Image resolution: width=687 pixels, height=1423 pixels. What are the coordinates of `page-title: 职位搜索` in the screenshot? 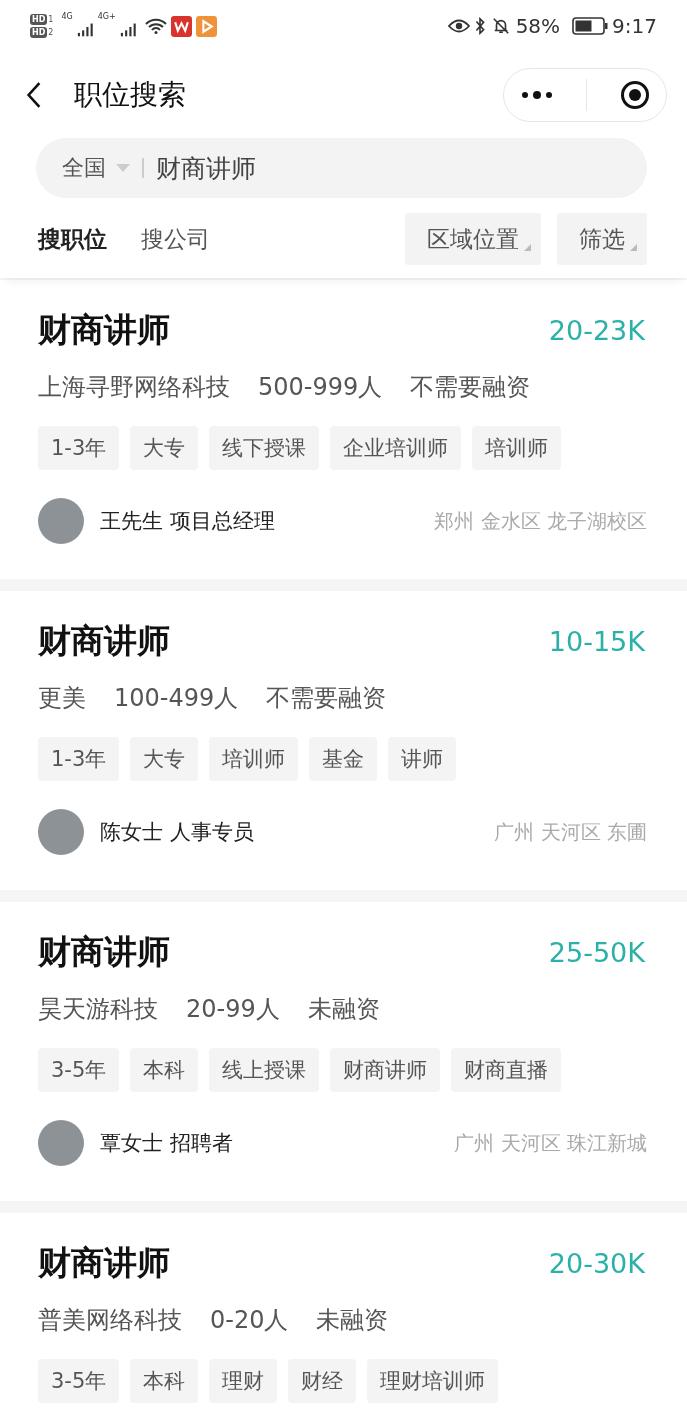 It's located at (130, 95).